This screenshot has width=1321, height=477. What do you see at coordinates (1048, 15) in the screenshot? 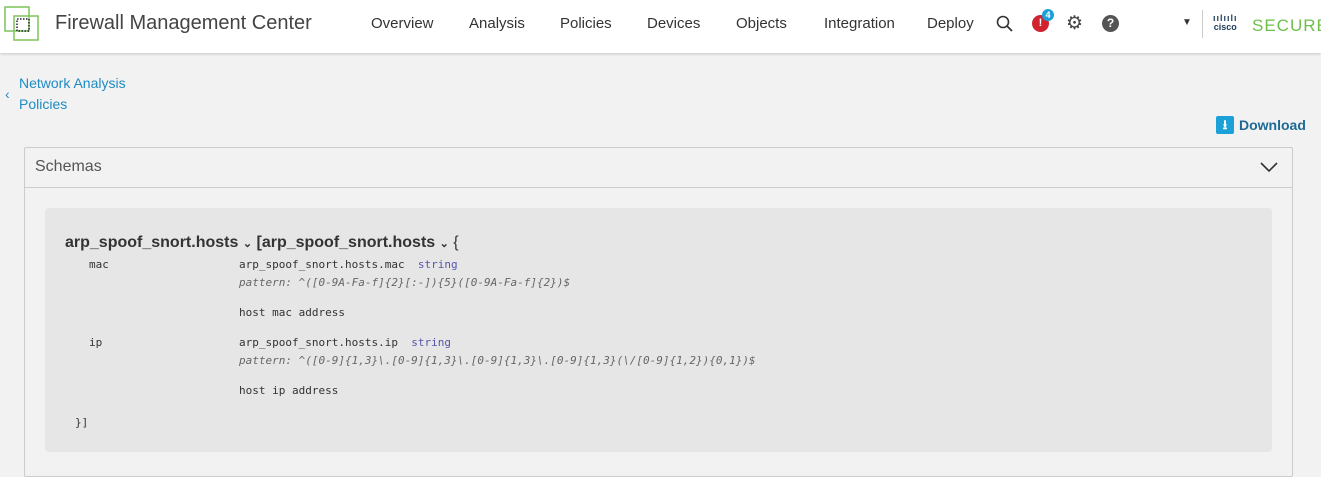
I see `alert-count-badge: 4` at bounding box center [1048, 15].